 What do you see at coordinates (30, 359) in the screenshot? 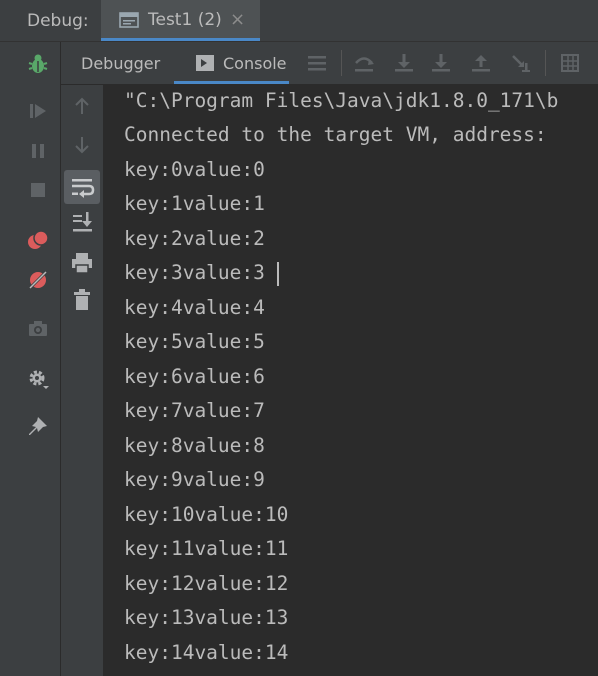
I see `debug-left-toolbar` at bounding box center [30, 359].